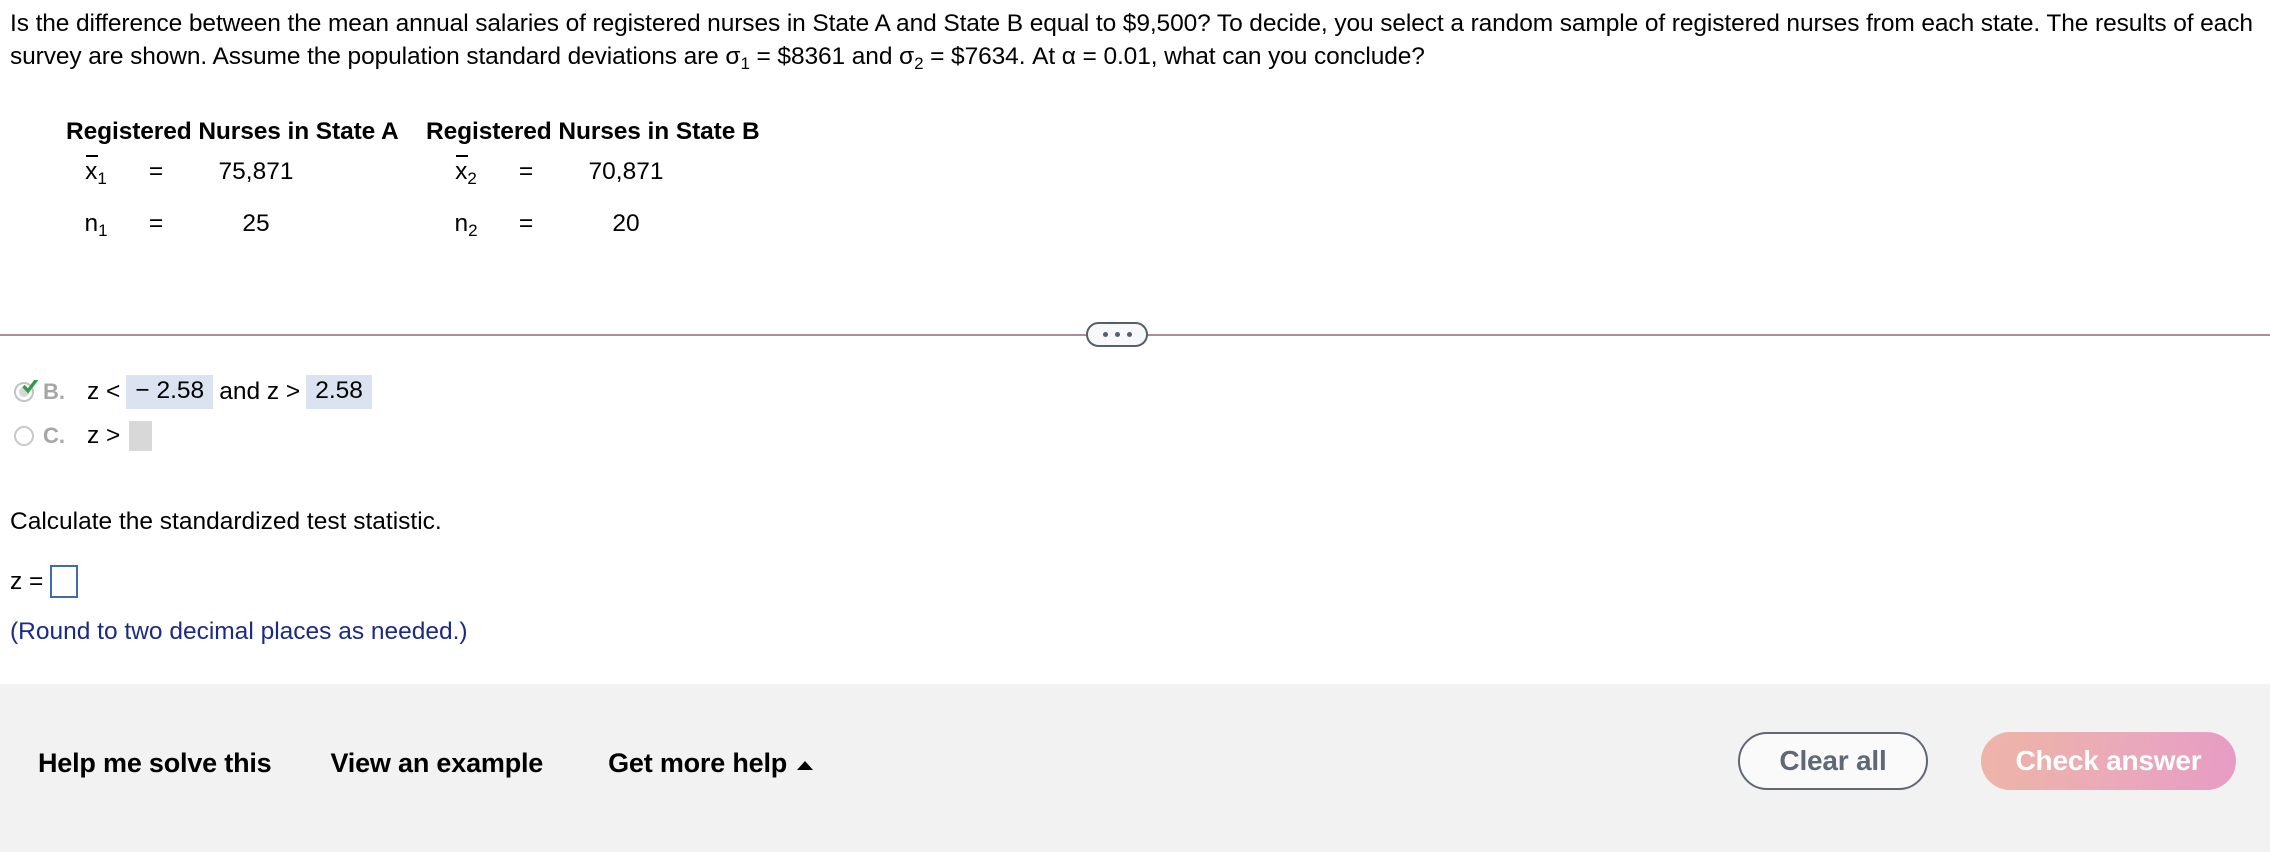 The image size is (2270, 852). What do you see at coordinates (54, 435) in the screenshot?
I see `option-c-letter: C.` at bounding box center [54, 435].